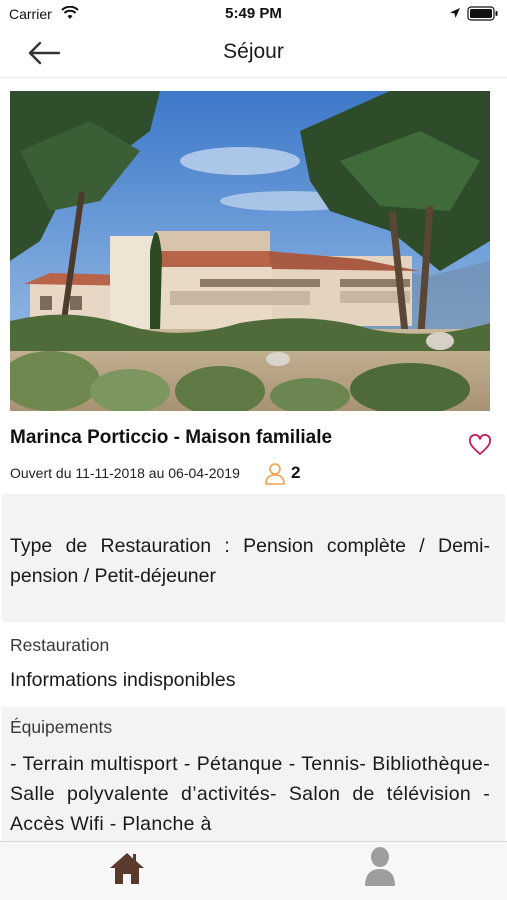  What do you see at coordinates (482, 13) in the screenshot?
I see `battery-icon` at bounding box center [482, 13].